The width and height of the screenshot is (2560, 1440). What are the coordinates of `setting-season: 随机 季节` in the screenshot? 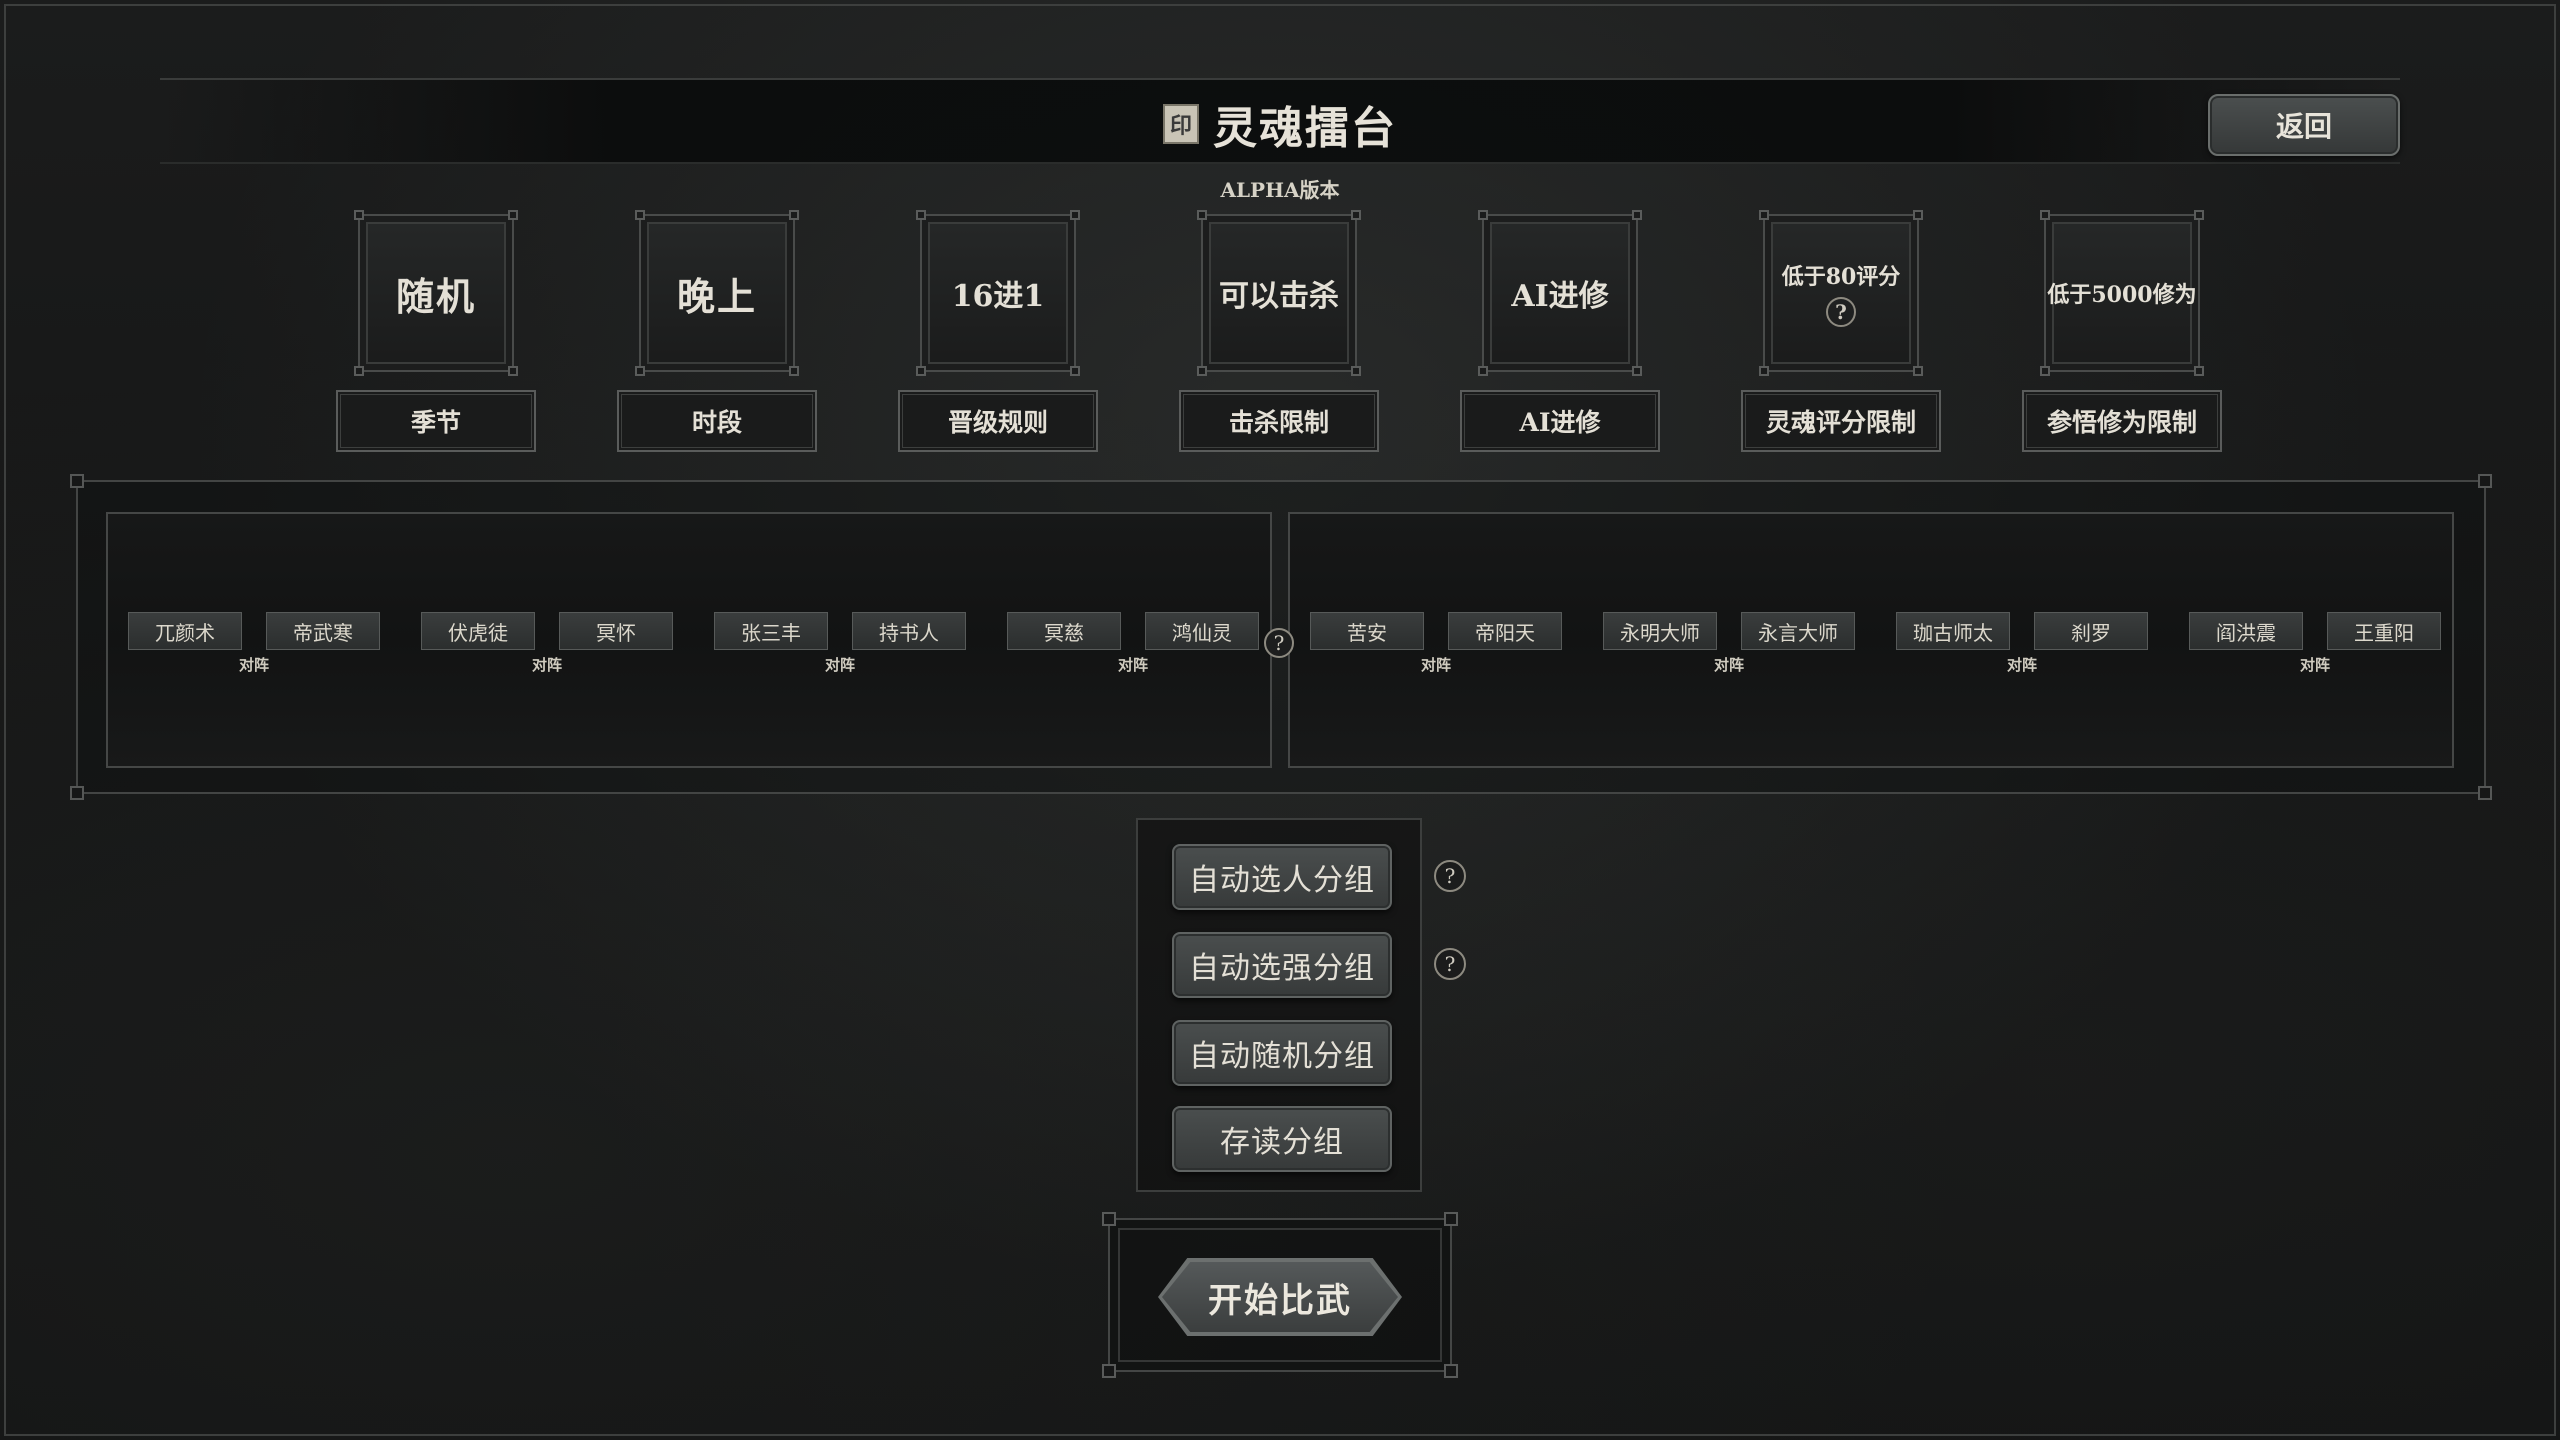 It's located at (427, 332).